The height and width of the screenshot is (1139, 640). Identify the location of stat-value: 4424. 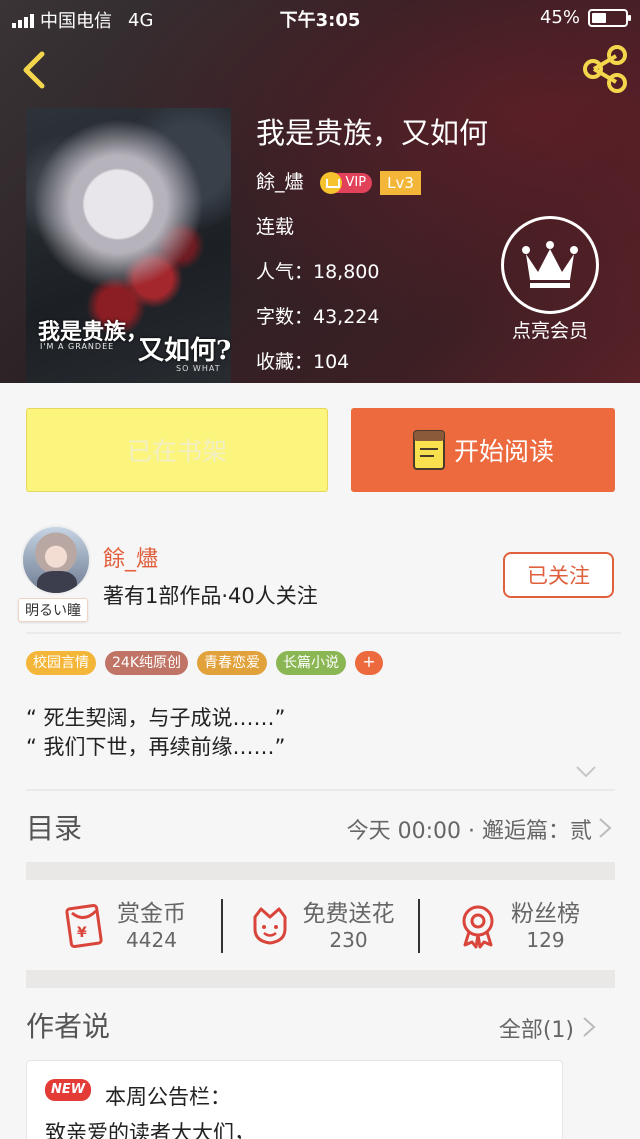
(151, 939).